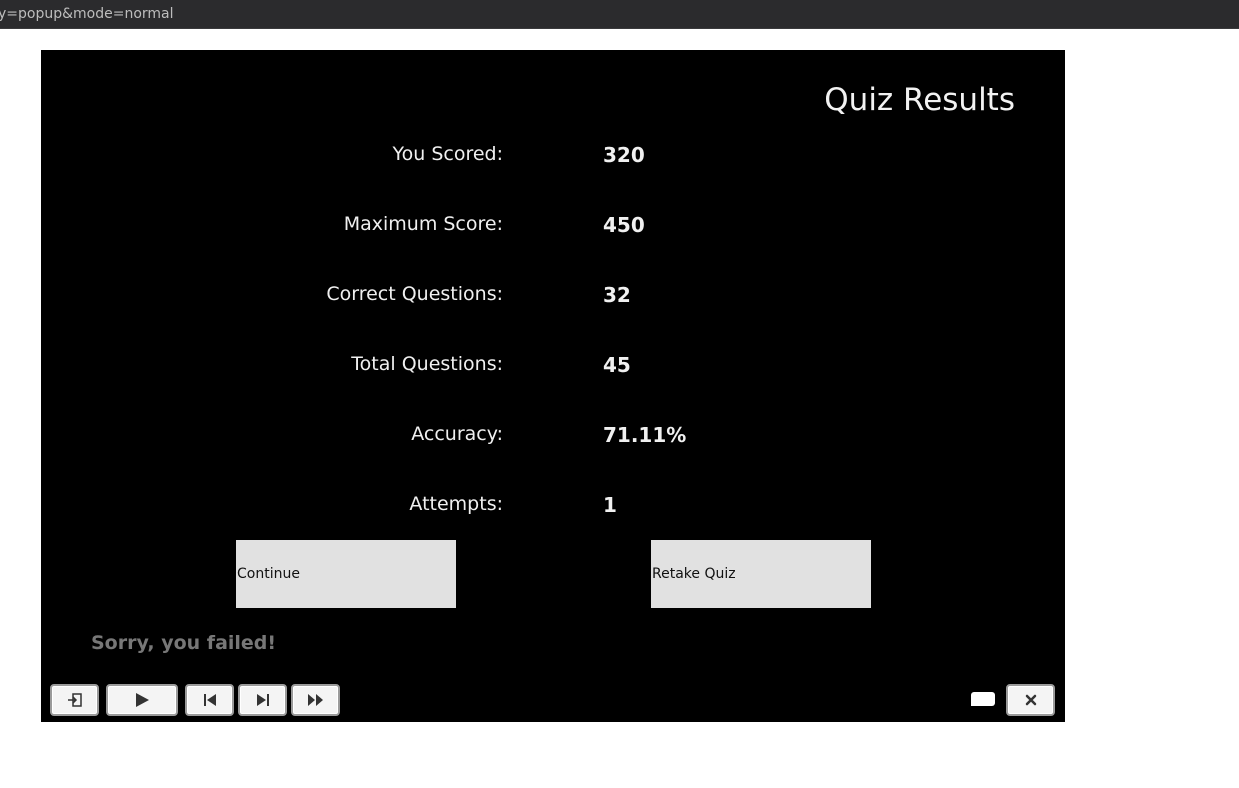 This screenshot has width=1239, height=788. Describe the element at coordinates (919, 100) in the screenshot. I see `page-title: Quiz Results` at that location.